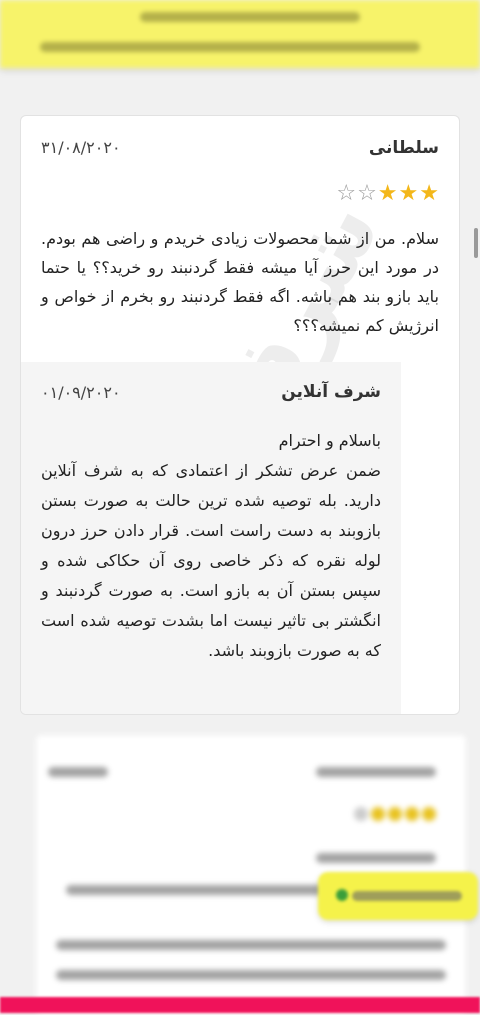  What do you see at coordinates (331, 392) in the screenshot?
I see `reply-author: شرف آنلاین` at bounding box center [331, 392].